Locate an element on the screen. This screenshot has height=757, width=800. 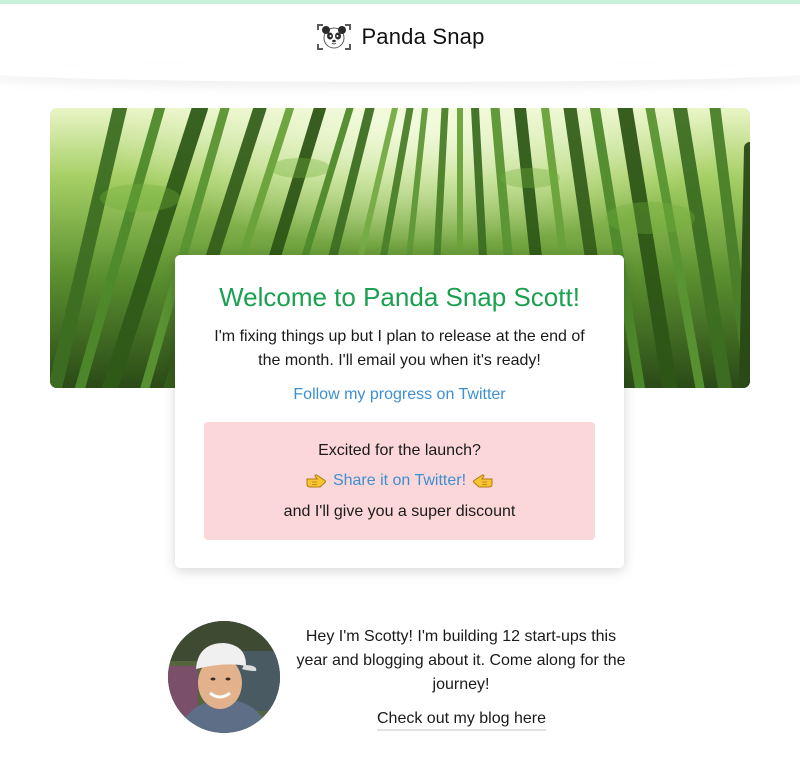
header-shadow is located at coordinates (400, 72).